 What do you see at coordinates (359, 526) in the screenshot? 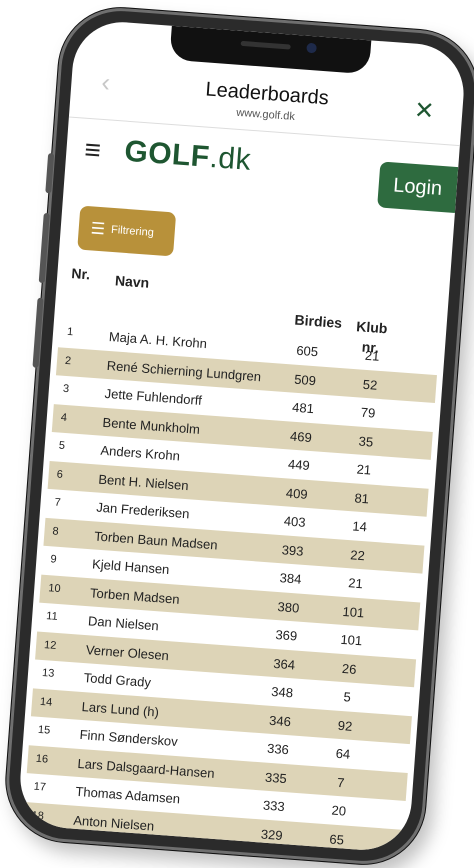
I see `klub-nr: 14` at bounding box center [359, 526].